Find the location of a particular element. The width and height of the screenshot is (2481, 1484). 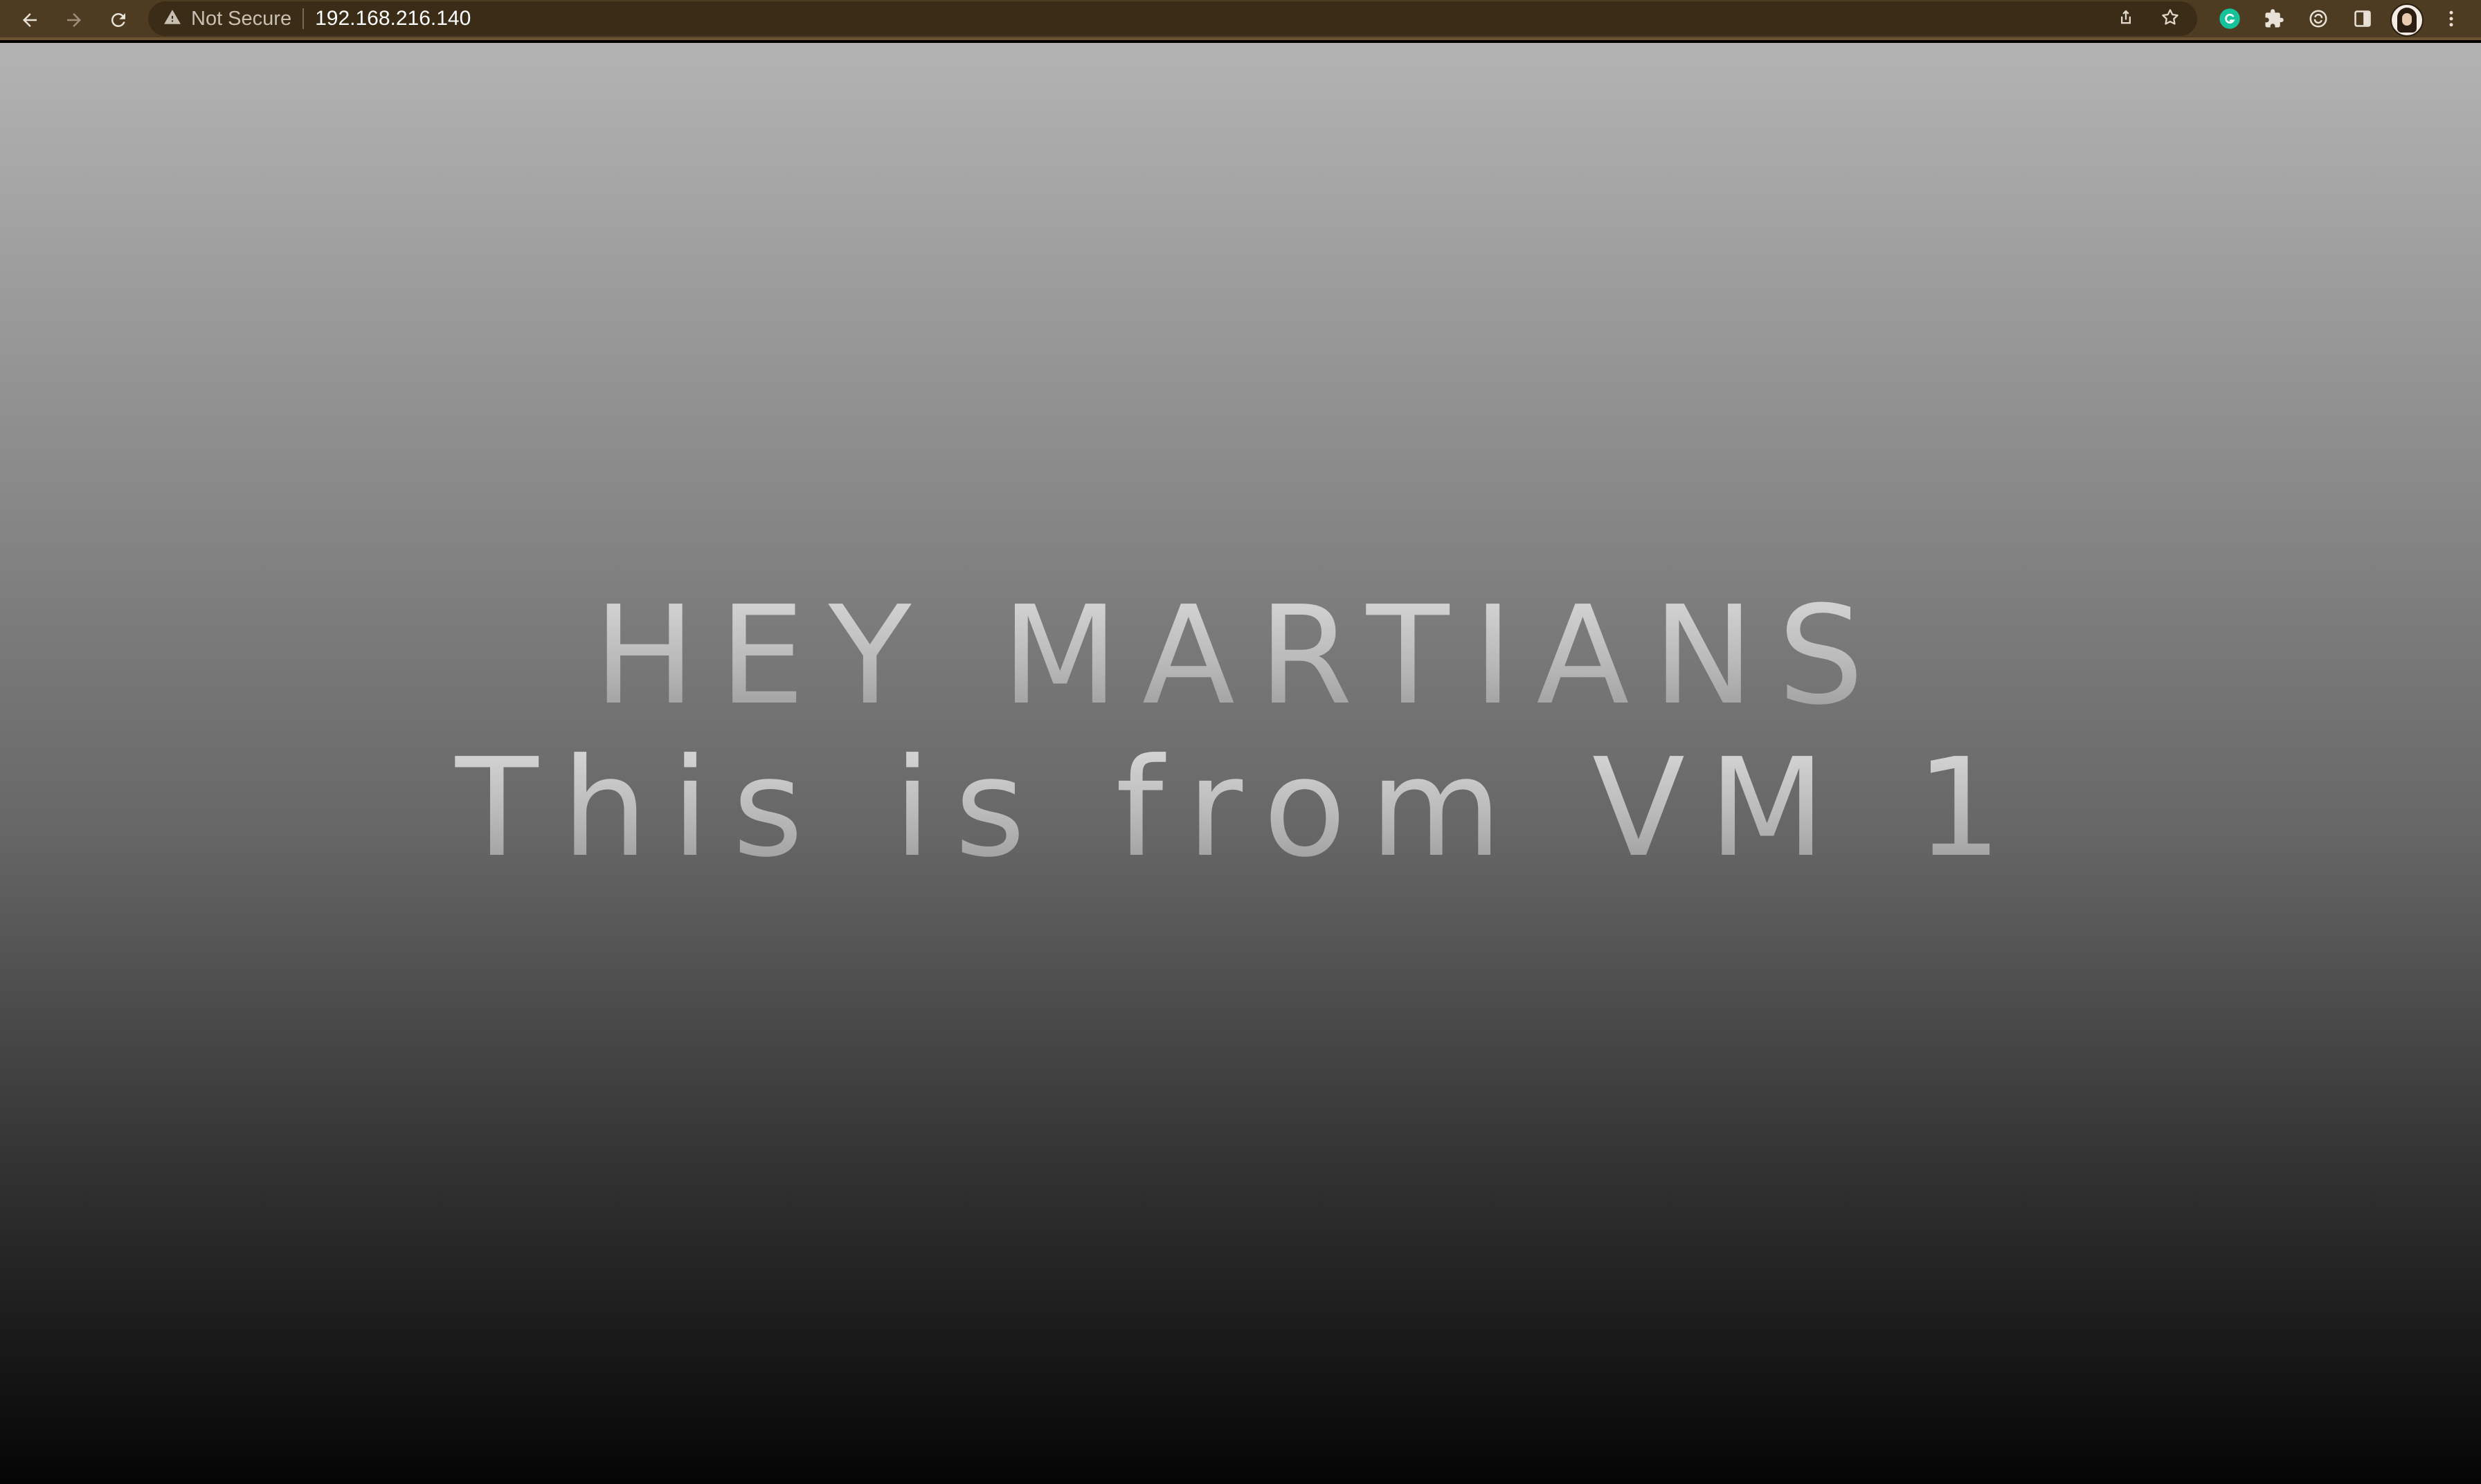

share-button is located at coordinates (2126, 18).